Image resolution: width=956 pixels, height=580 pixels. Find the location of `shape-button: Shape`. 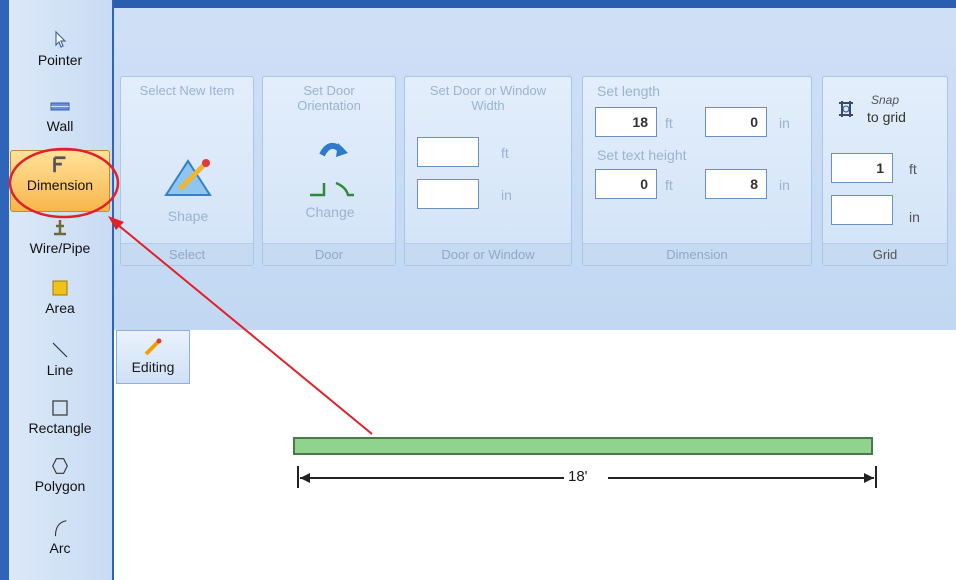

shape-button: Shape is located at coordinates (188, 194).